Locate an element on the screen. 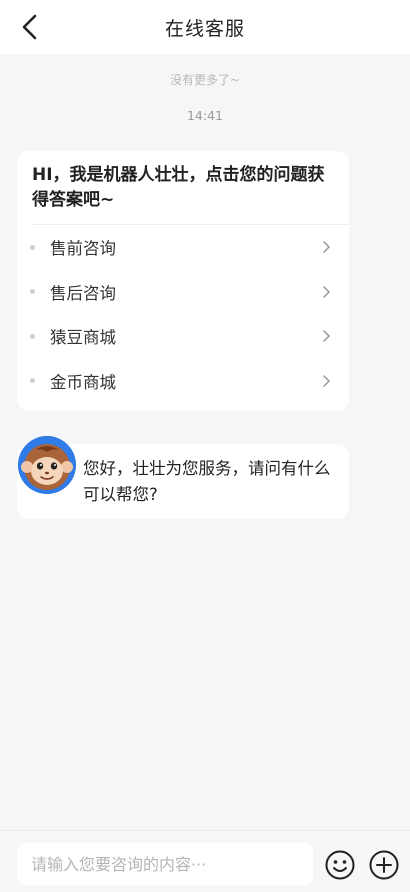 The height and width of the screenshot is (892, 410). monkey-avatar-icon is located at coordinates (47, 465).